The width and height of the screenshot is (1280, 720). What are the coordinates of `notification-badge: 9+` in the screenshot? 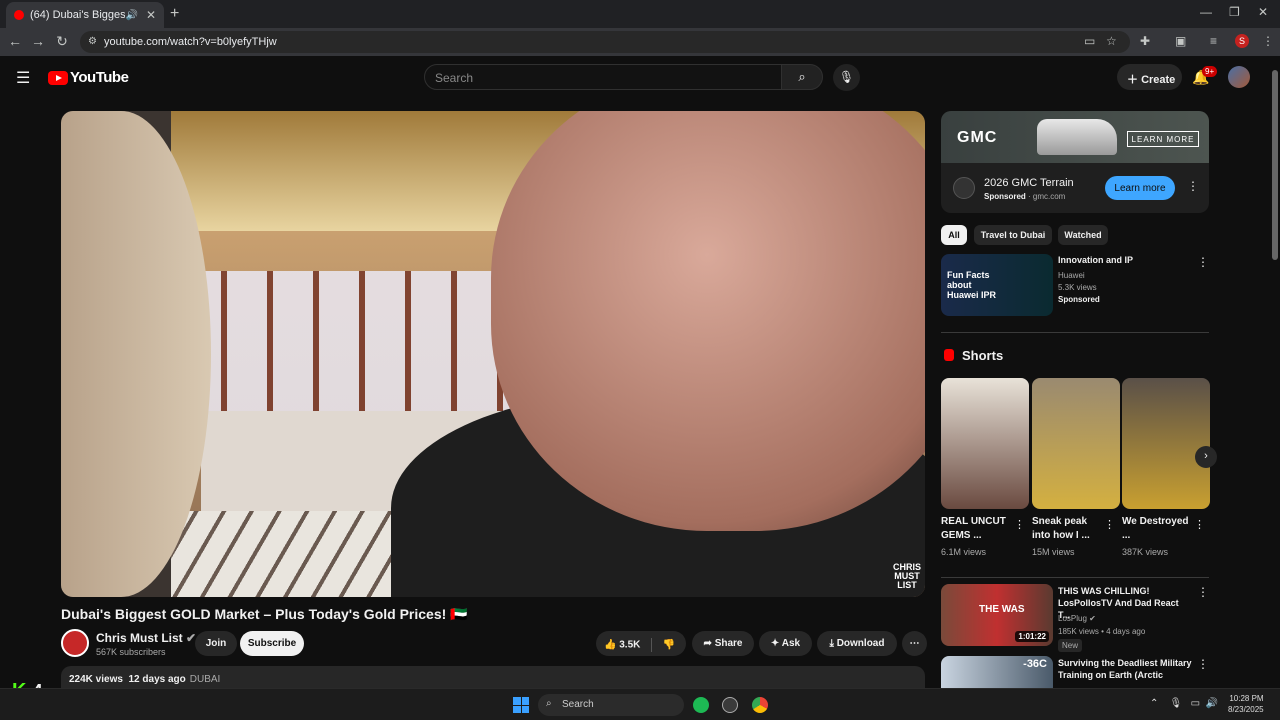 It's located at (1210, 71).